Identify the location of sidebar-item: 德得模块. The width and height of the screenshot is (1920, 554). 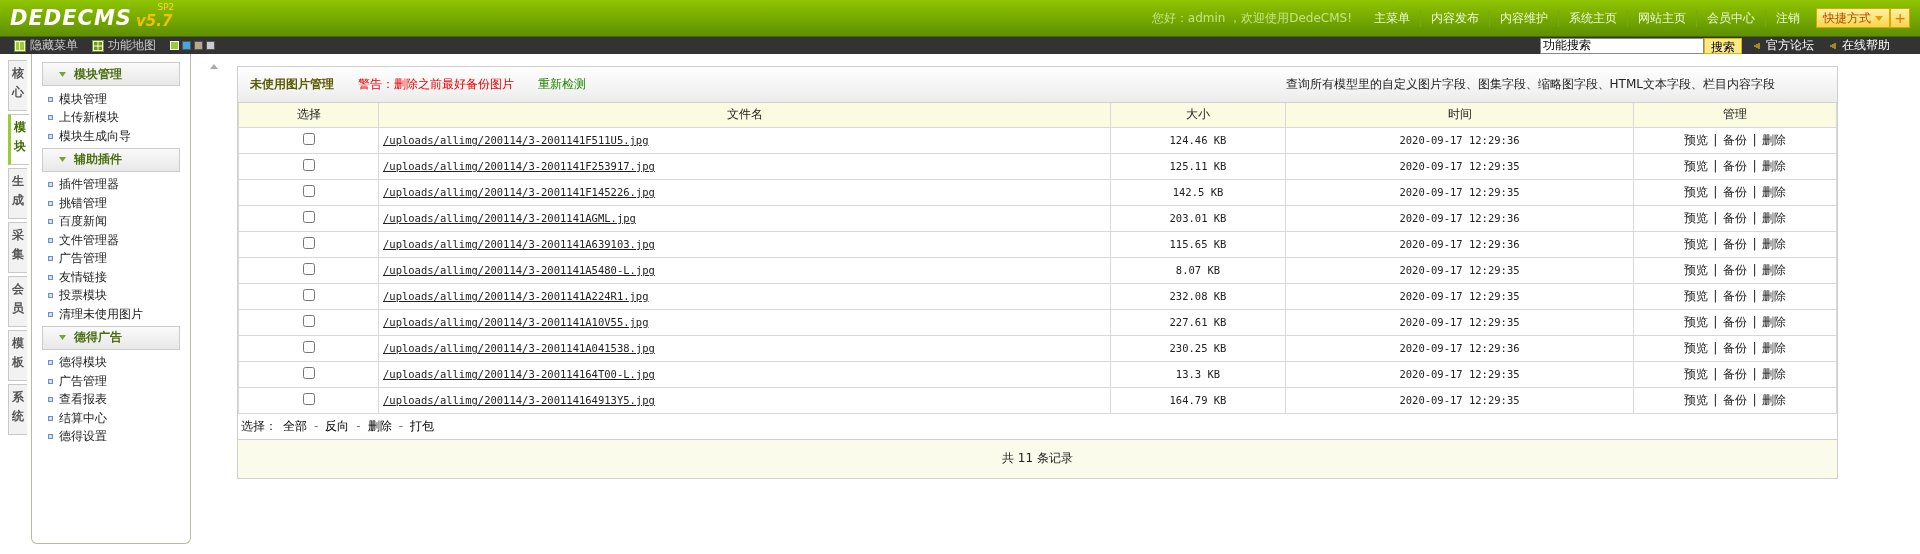
(111, 362).